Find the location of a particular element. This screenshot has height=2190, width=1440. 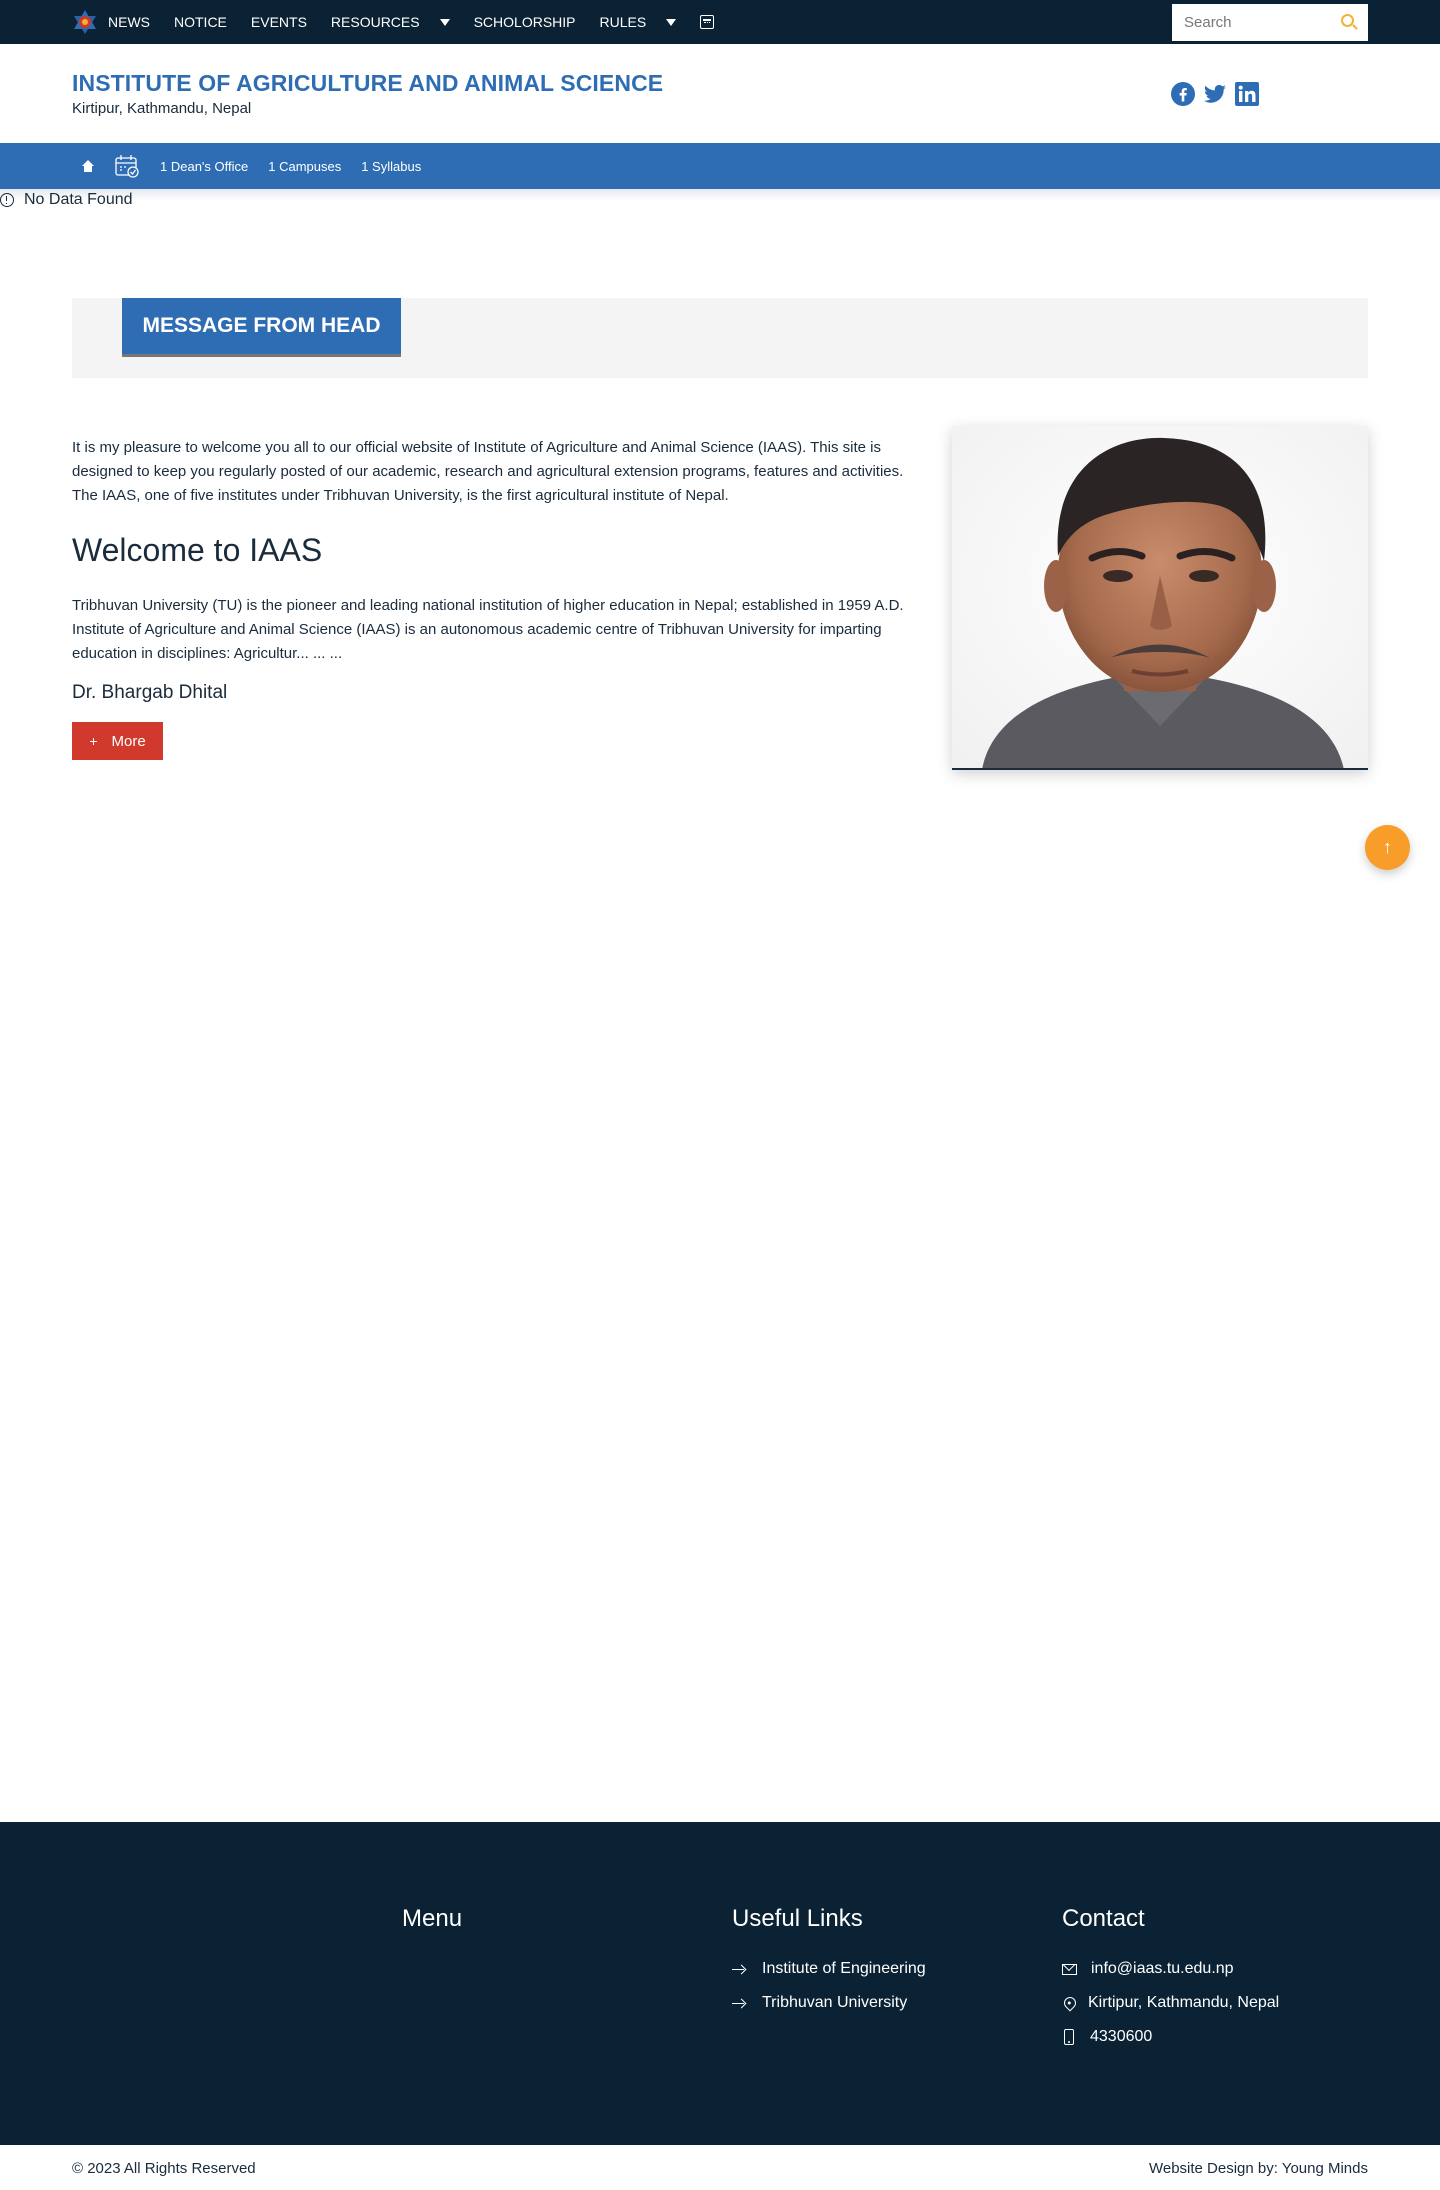

nav-resources: RESOURCES is located at coordinates (390, 22).